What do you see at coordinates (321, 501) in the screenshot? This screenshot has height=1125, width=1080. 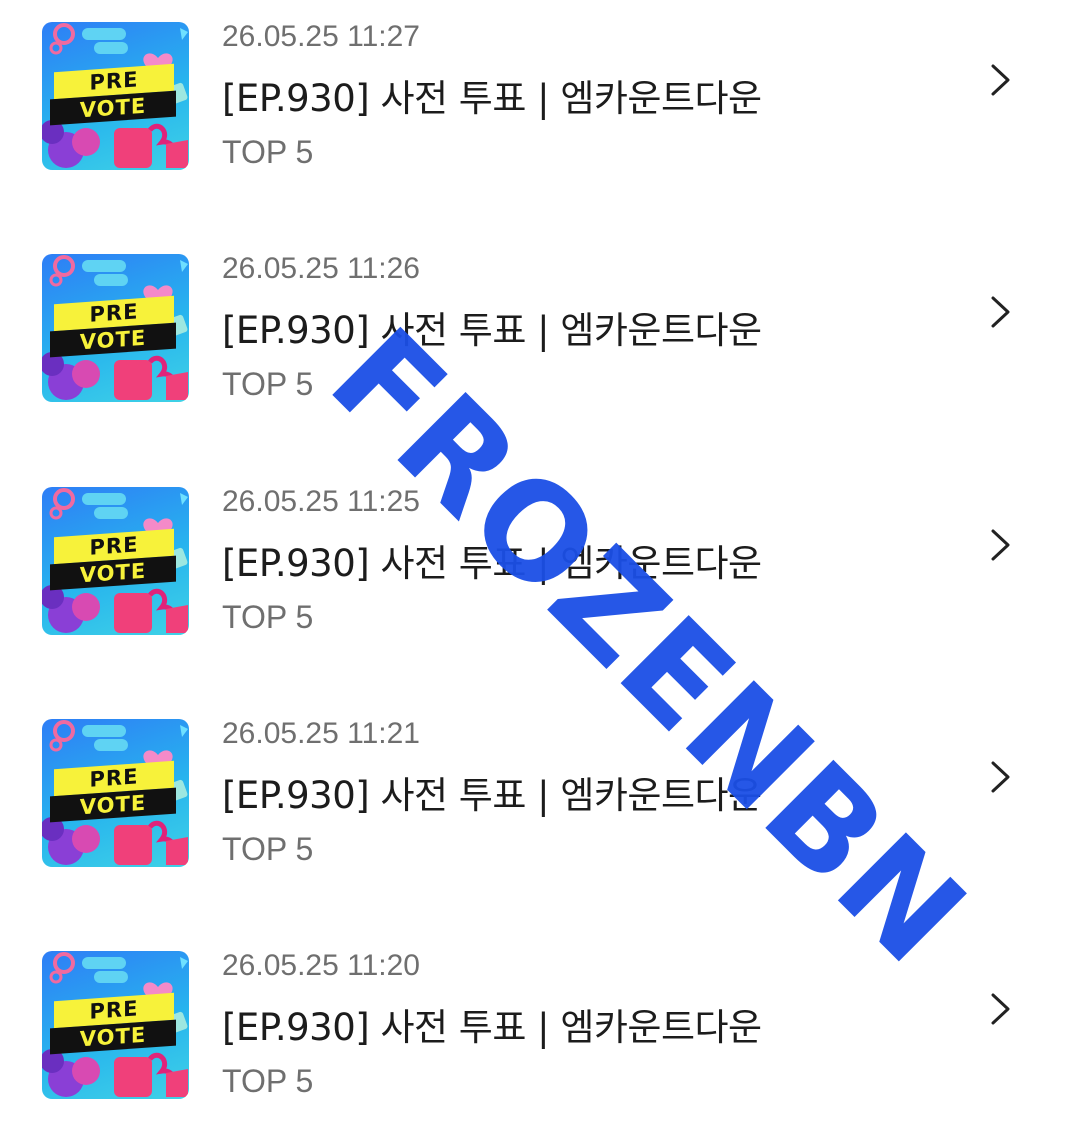 I see `item-date: 26.05.25 11:25` at bounding box center [321, 501].